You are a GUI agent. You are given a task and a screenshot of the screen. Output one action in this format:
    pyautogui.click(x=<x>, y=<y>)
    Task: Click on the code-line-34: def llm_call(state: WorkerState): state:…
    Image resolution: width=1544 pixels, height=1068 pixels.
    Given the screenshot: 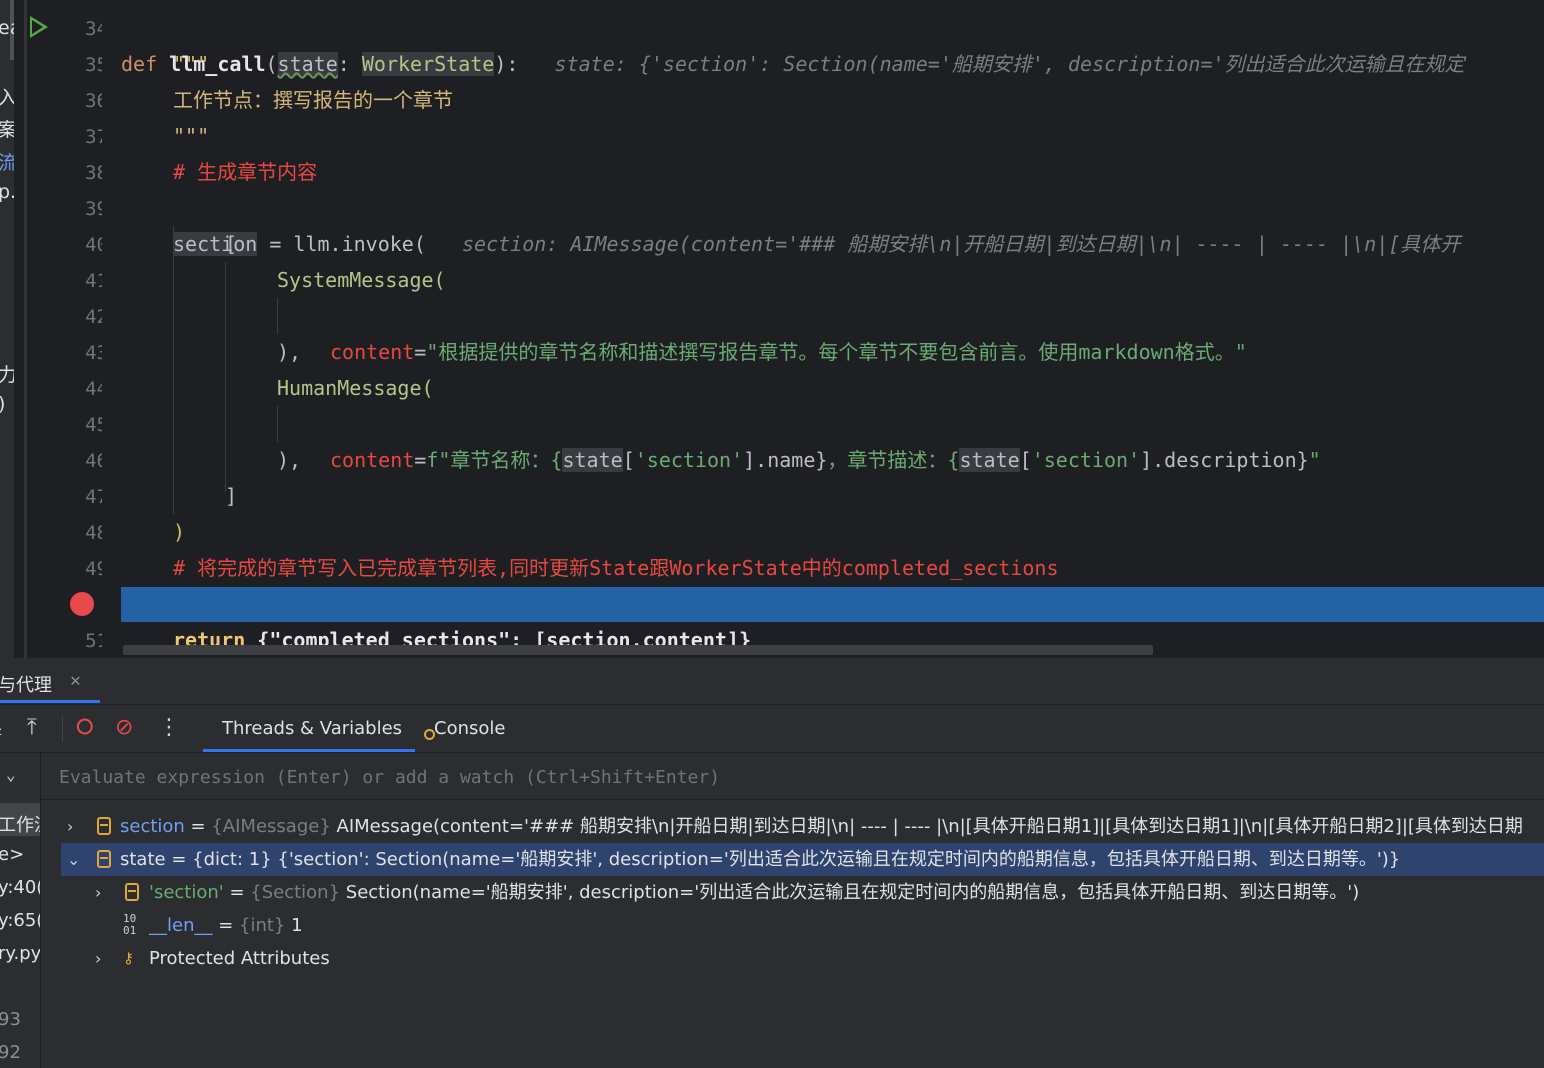 What is the action you would take?
    pyautogui.click(x=793, y=64)
    